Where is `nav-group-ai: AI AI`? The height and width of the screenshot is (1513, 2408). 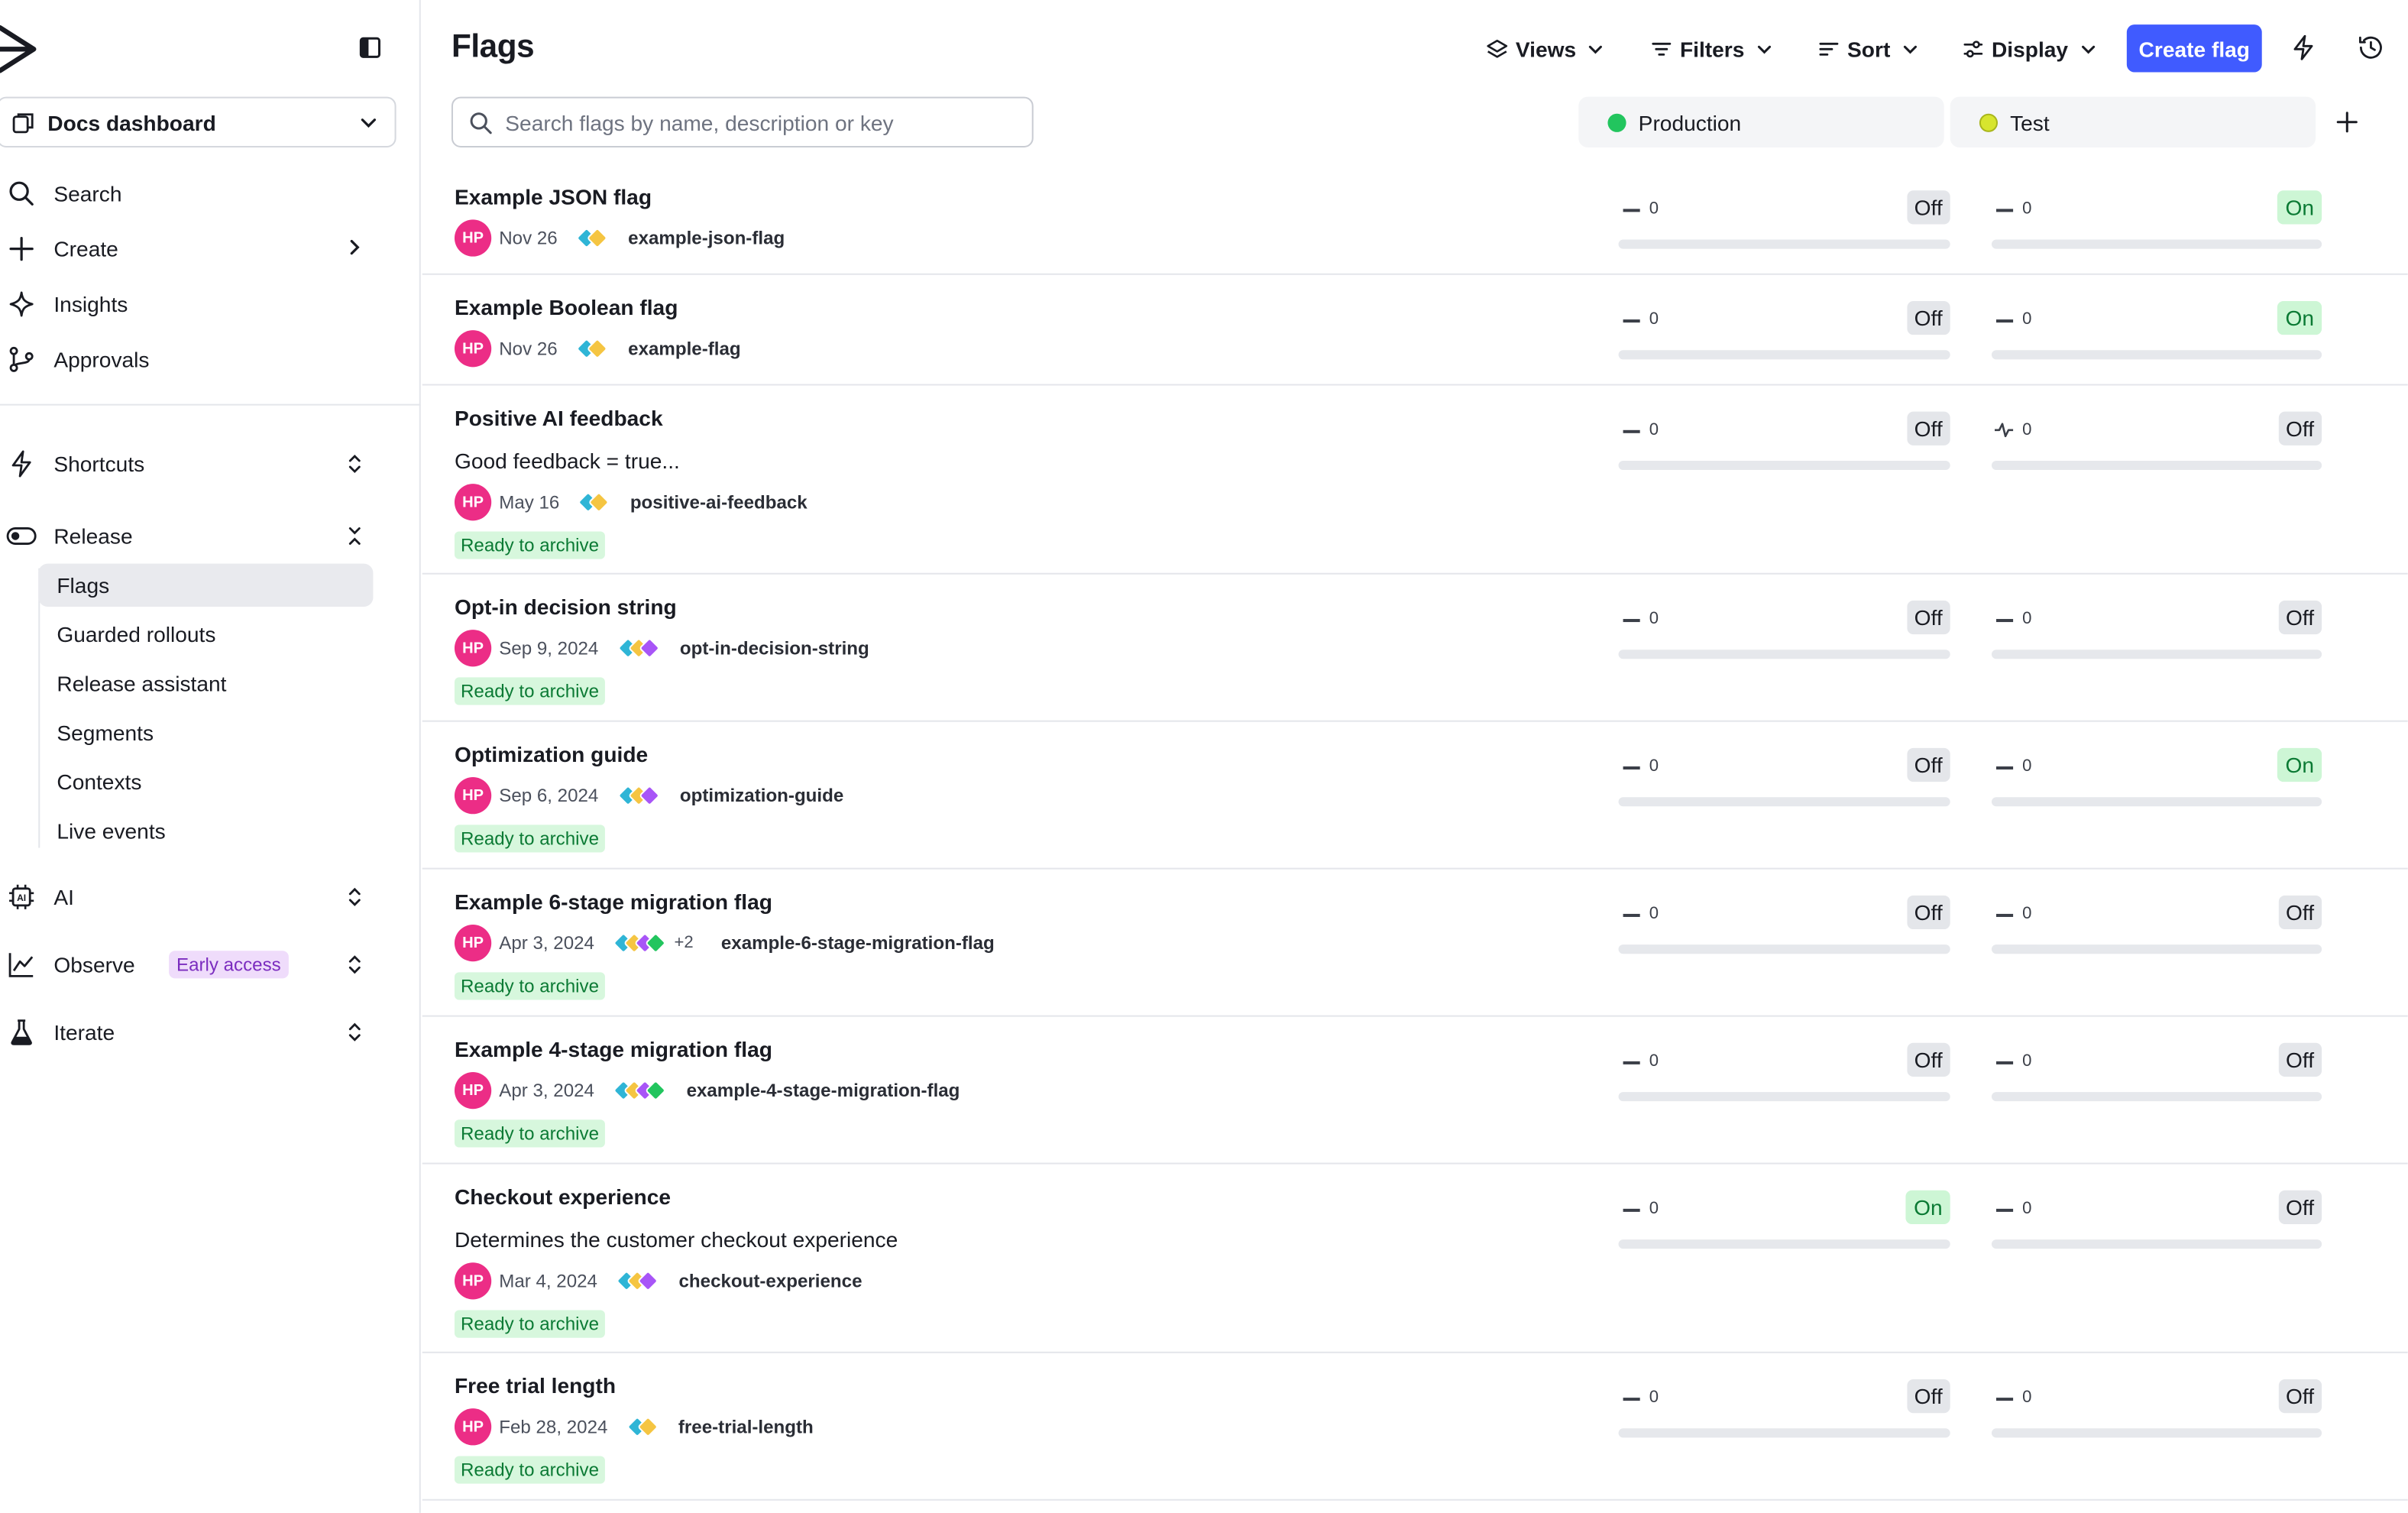 nav-group-ai: AI AI is located at coordinates (192, 897).